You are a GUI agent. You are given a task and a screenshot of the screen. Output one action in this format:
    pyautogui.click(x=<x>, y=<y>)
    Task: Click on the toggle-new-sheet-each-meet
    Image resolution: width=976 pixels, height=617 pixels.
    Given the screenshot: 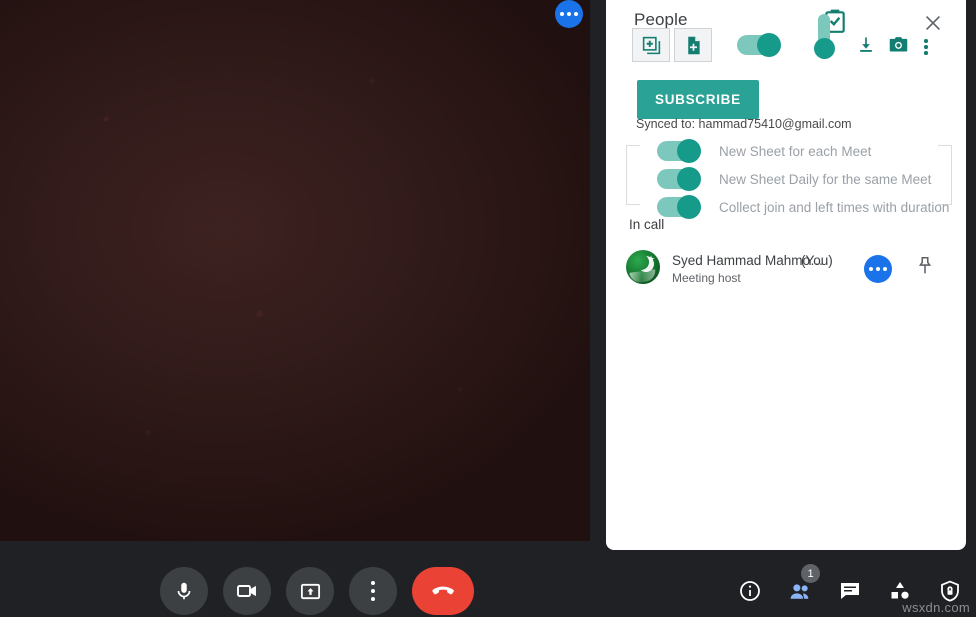 What is the action you would take?
    pyautogui.click(x=679, y=151)
    